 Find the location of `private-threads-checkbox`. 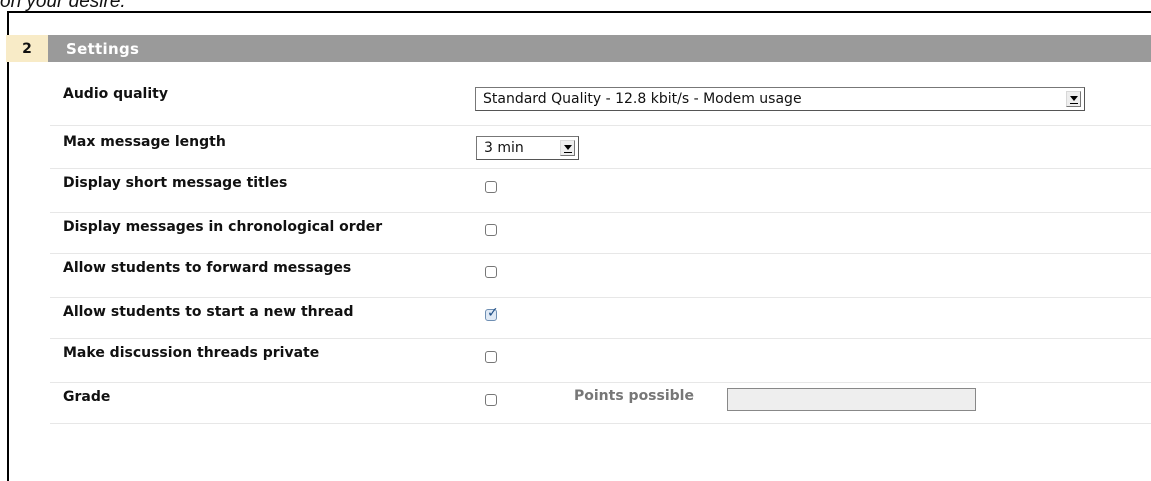

private-threads-checkbox is located at coordinates (491, 357).